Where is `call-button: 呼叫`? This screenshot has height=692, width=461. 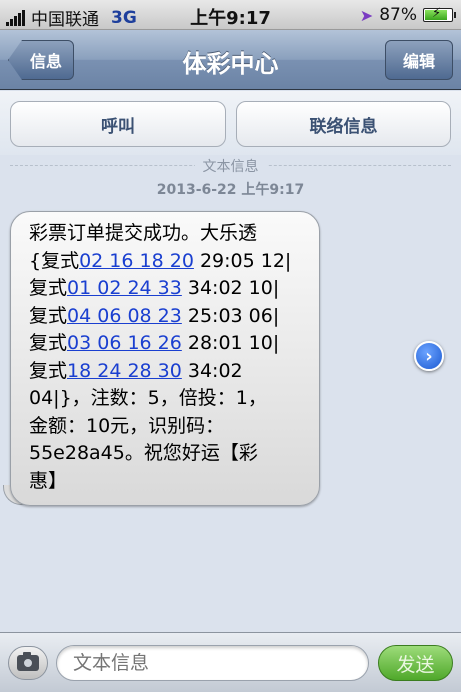 call-button: 呼叫 is located at coordinates (118, 124).